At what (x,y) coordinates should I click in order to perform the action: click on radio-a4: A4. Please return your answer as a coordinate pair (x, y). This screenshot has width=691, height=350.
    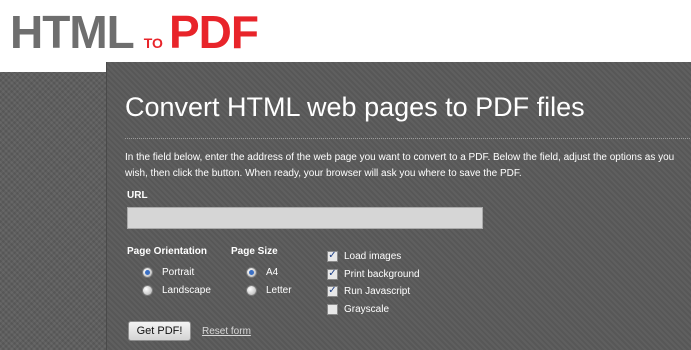
    Looking at the image, I should click on (262, 272).